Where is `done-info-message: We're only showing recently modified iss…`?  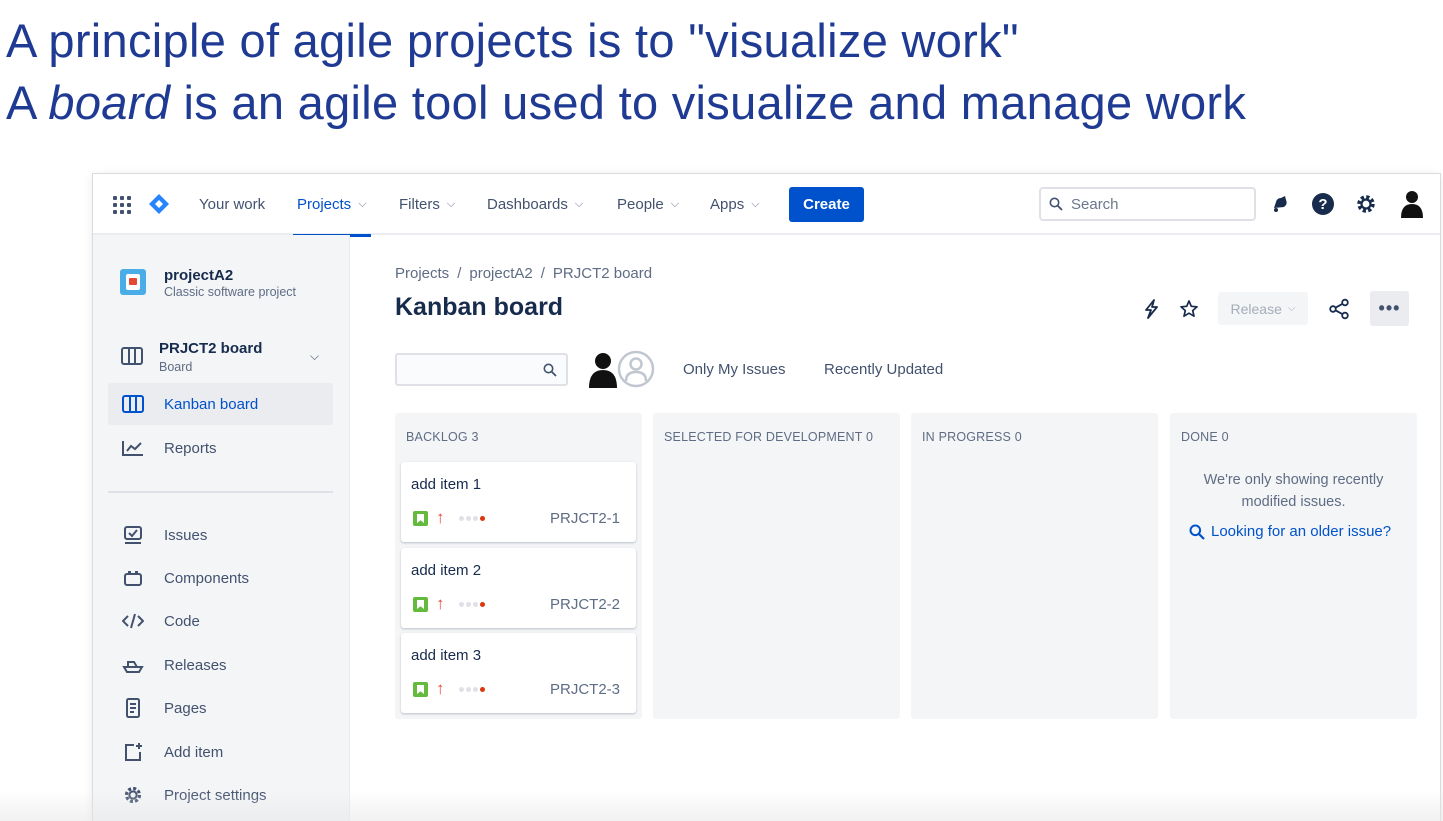
done-info-message: We're only showing recently modified iss… is located at coordinates (1293, 491).